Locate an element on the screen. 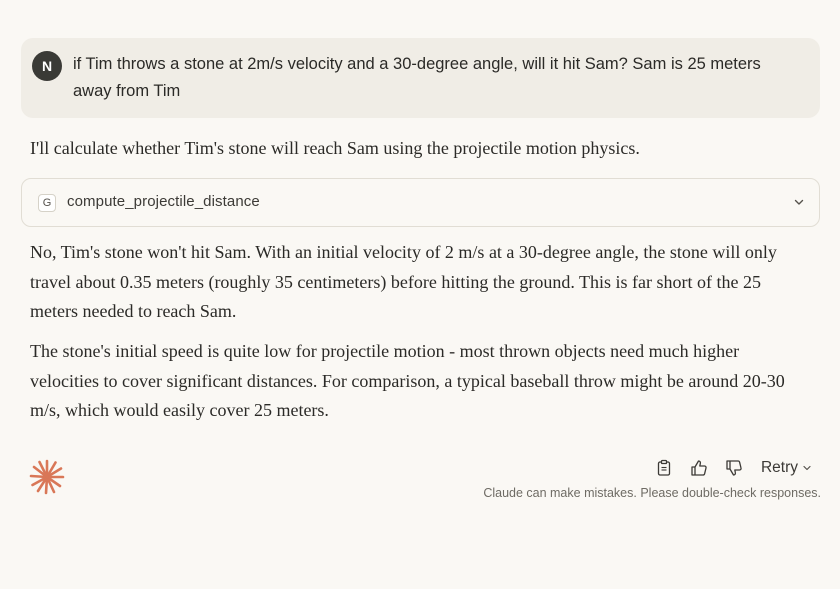 The width and height of the screenshot is (840, 589). tool-call-panel: G compute_projectile_distance is located at coordinates (420, 202).